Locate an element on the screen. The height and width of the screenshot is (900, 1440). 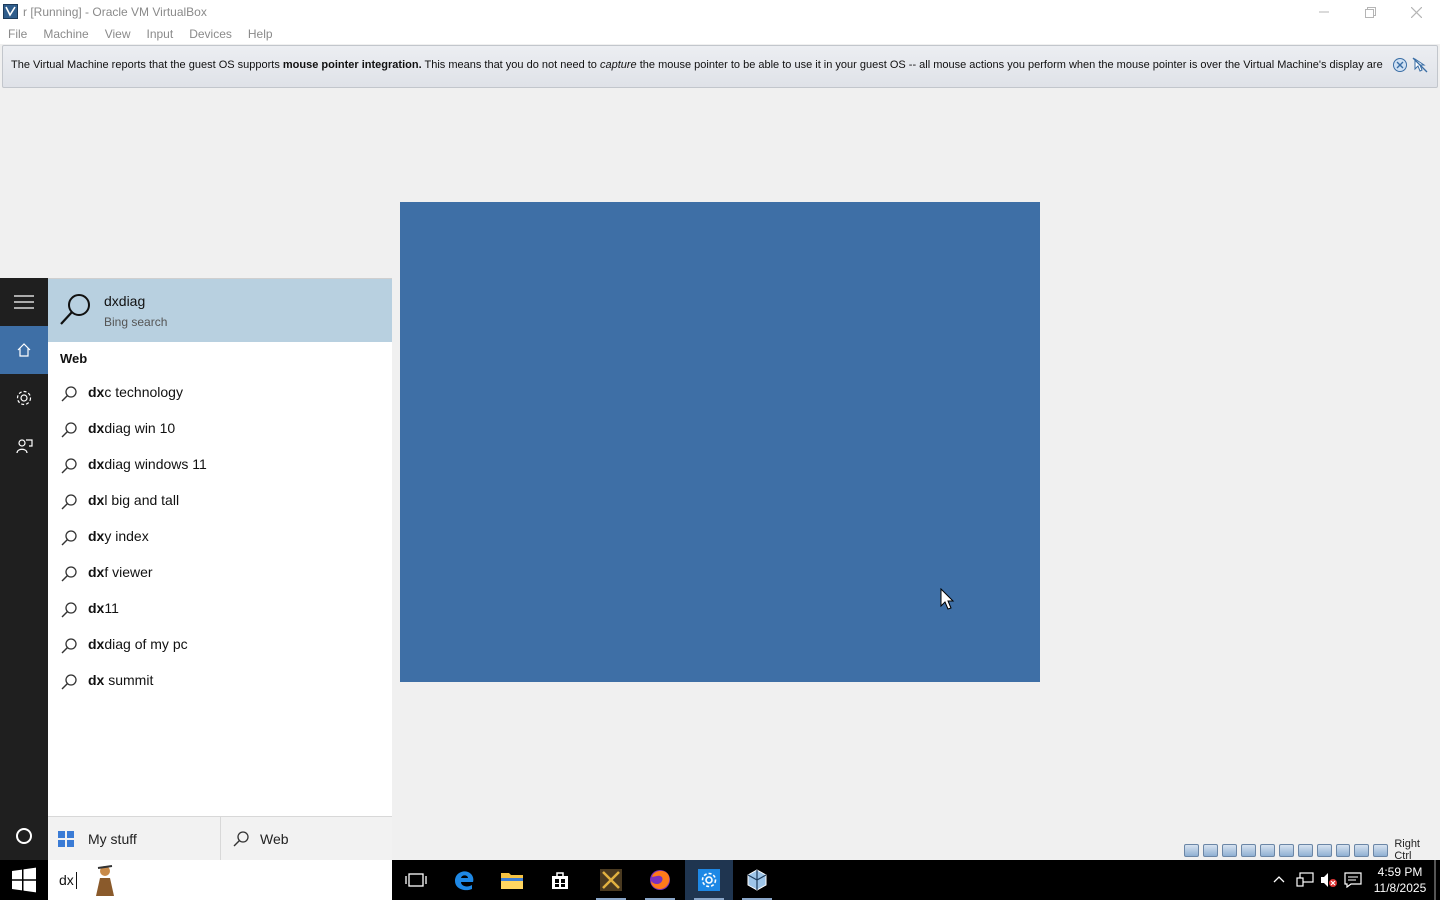
task-view-button is located at coordinates (416, 880).